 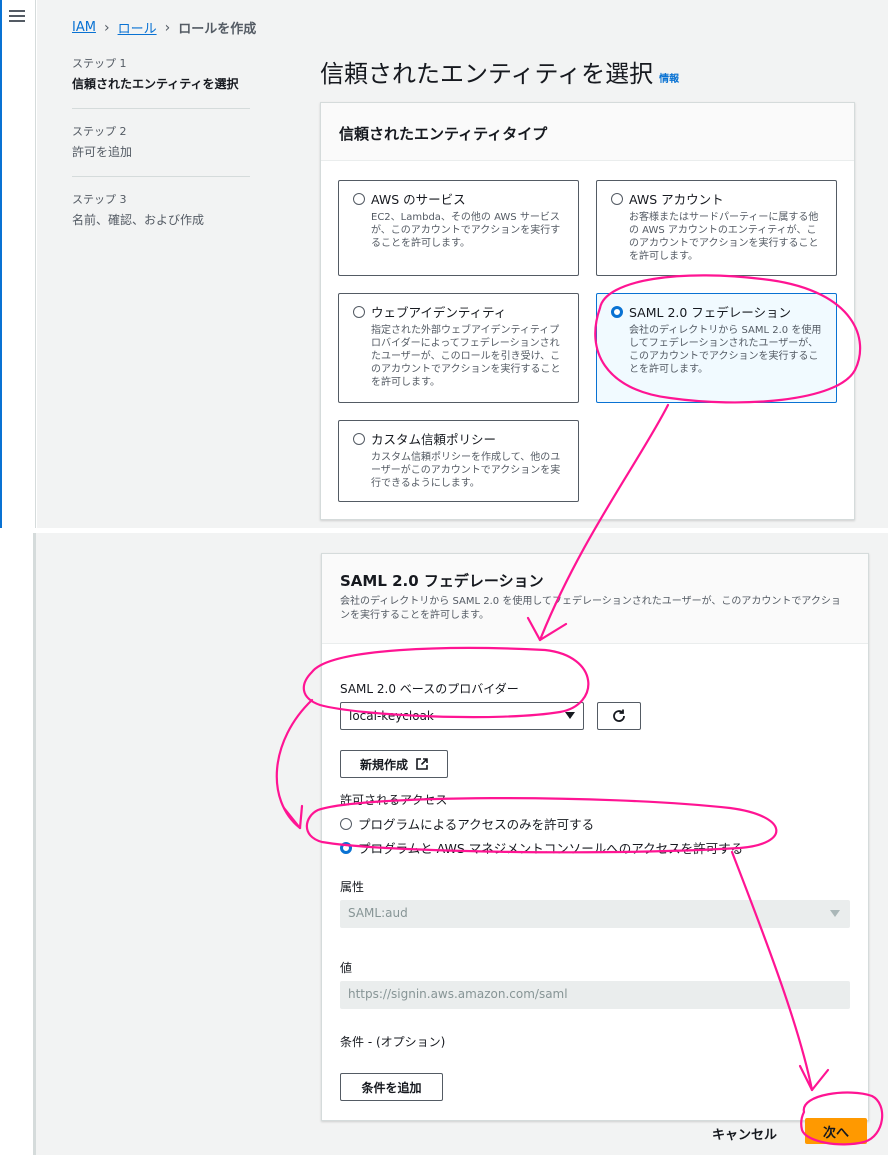 I want to click on provider-select: local-keycloak, so click(x=462, y=716).